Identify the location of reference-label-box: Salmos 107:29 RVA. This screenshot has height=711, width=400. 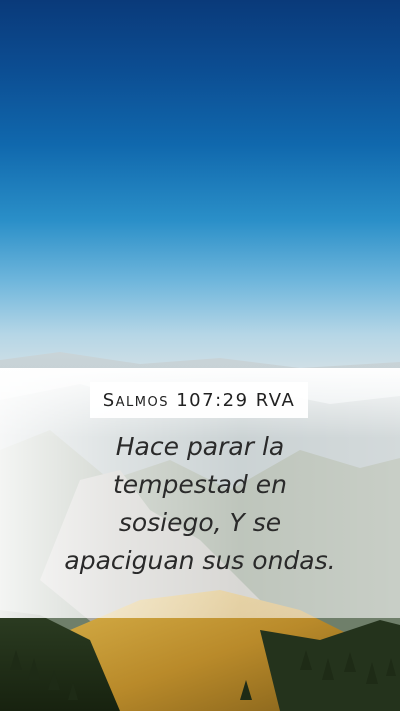
(199, 400).